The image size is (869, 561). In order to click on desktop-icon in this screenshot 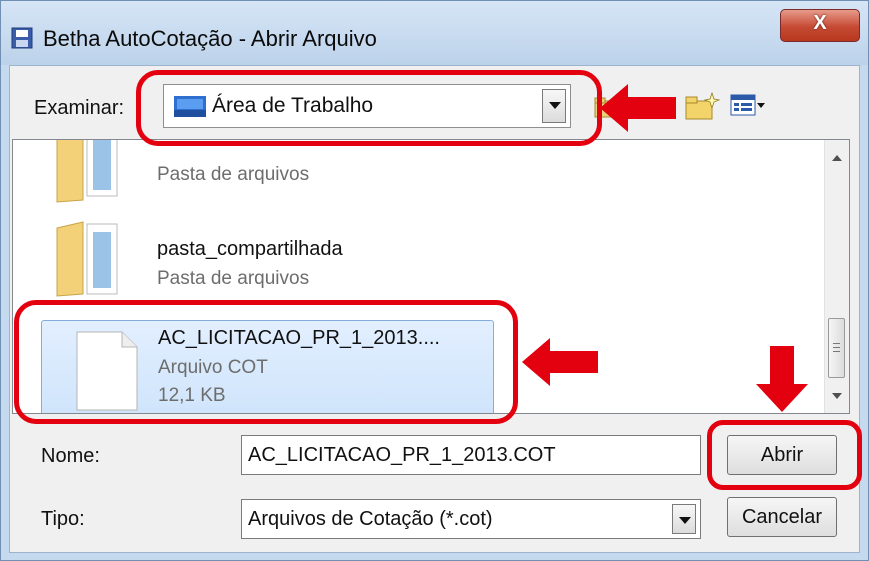, I will do `click(190, 106)`.